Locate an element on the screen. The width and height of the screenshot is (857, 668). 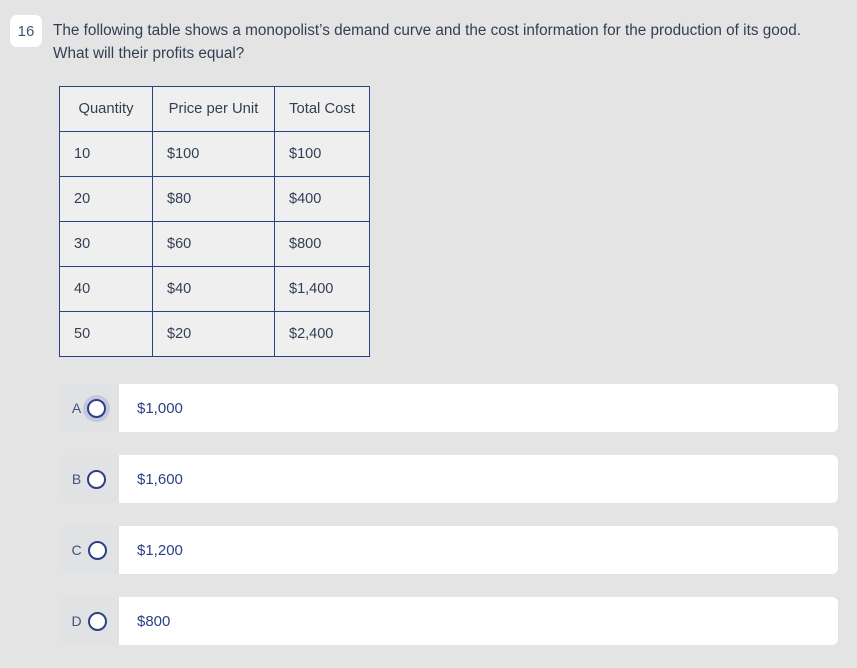
cell-price: $100 is located at coordinates (213, 154).